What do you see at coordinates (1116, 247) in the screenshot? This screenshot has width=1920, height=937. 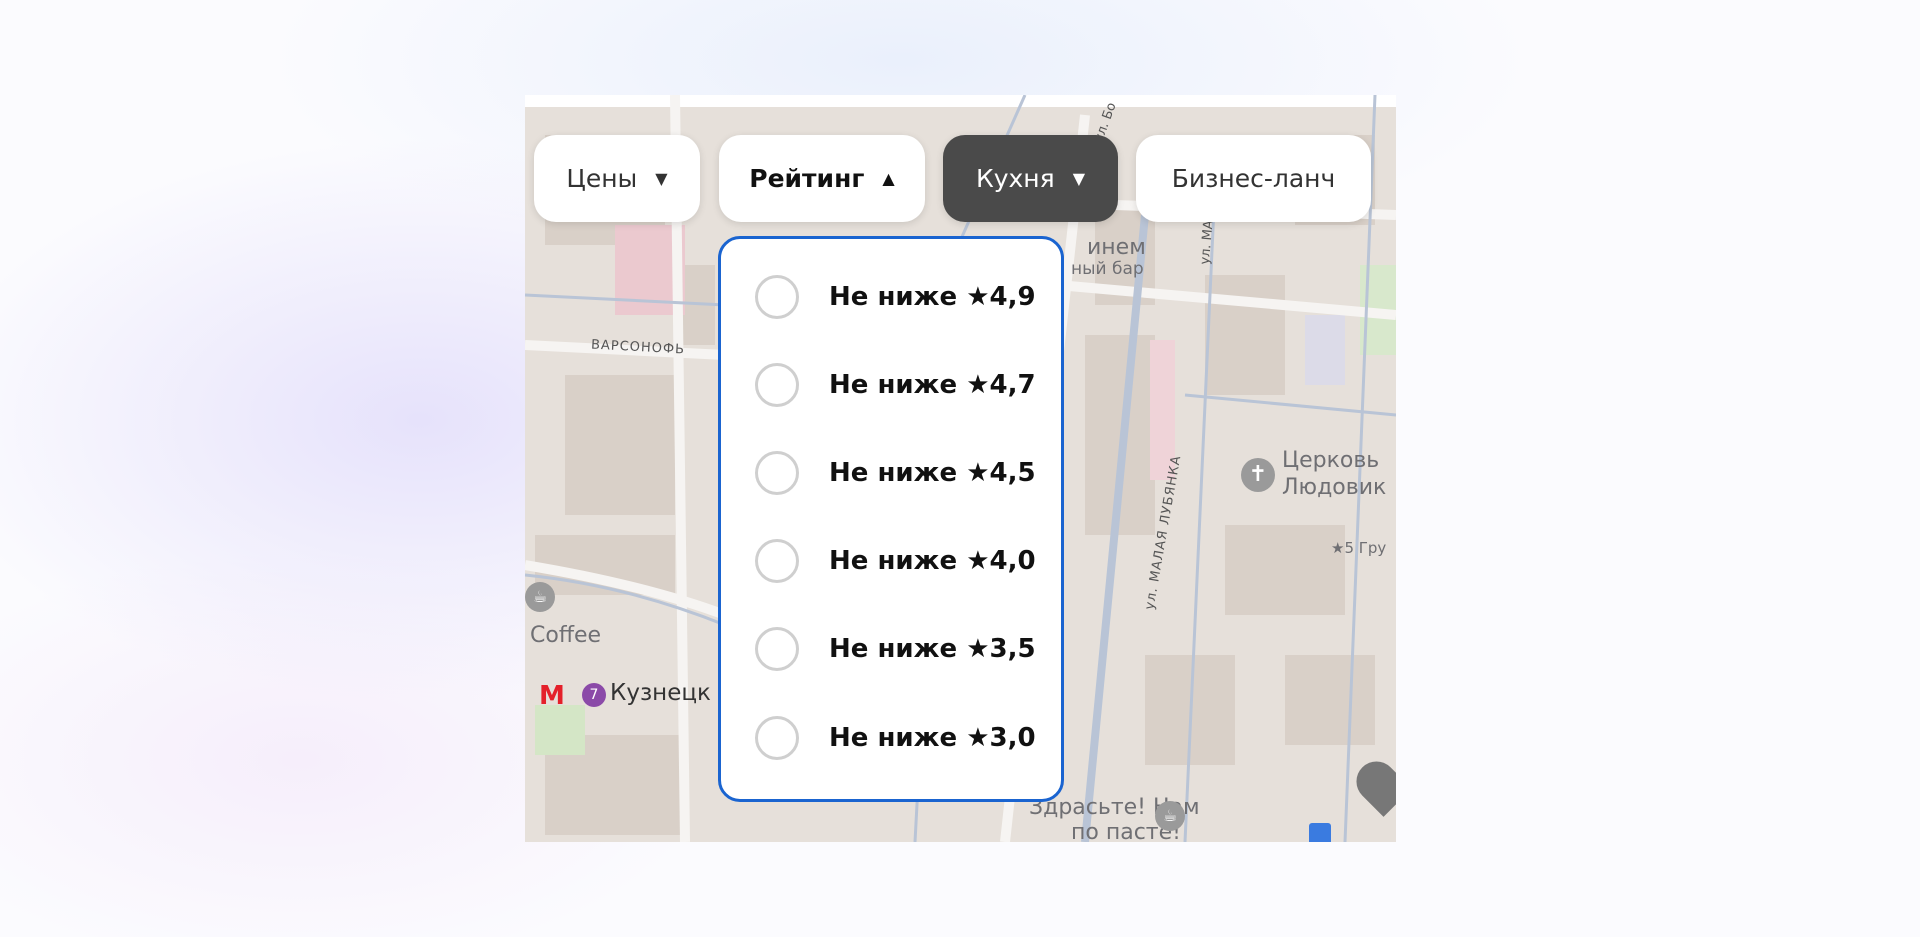 I see `poi-label: инем` at bounding box center [1116, 247].